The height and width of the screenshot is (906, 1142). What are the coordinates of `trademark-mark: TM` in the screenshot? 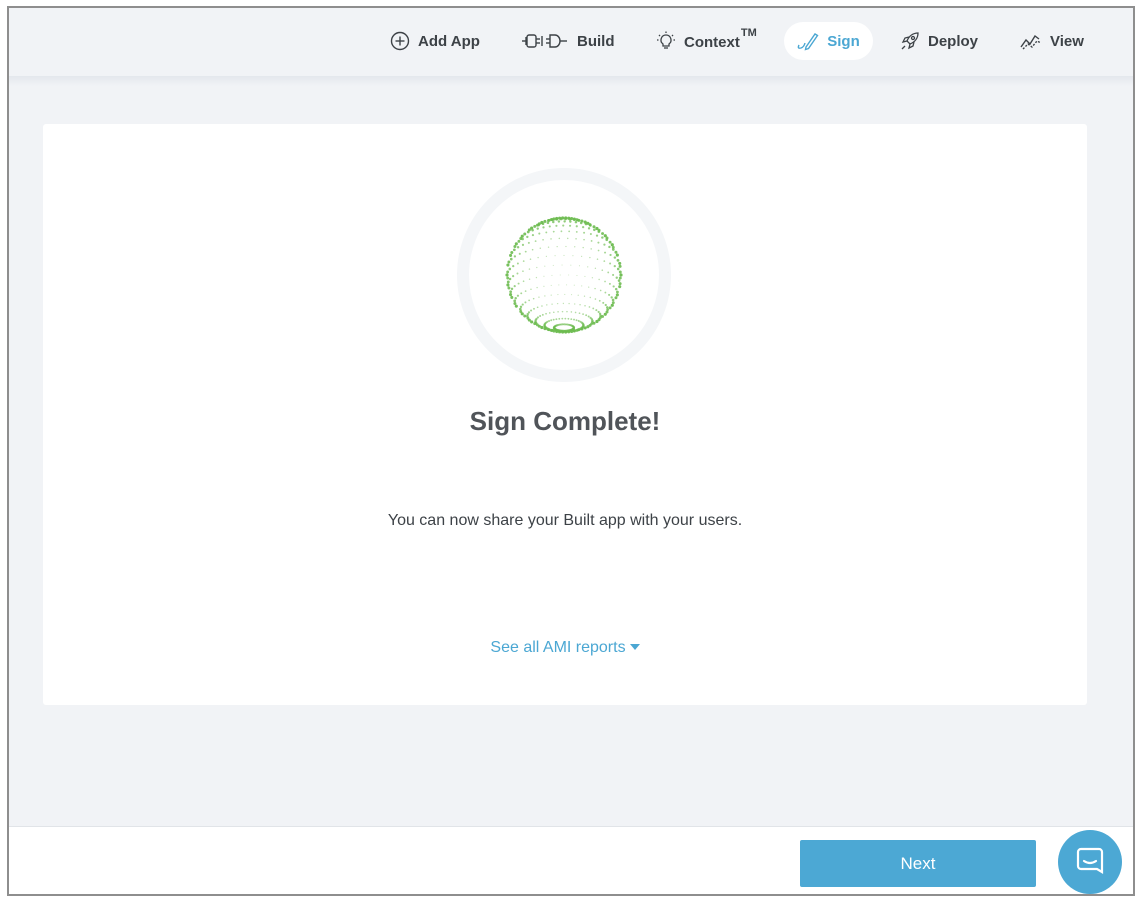 It's located at (748, 32).